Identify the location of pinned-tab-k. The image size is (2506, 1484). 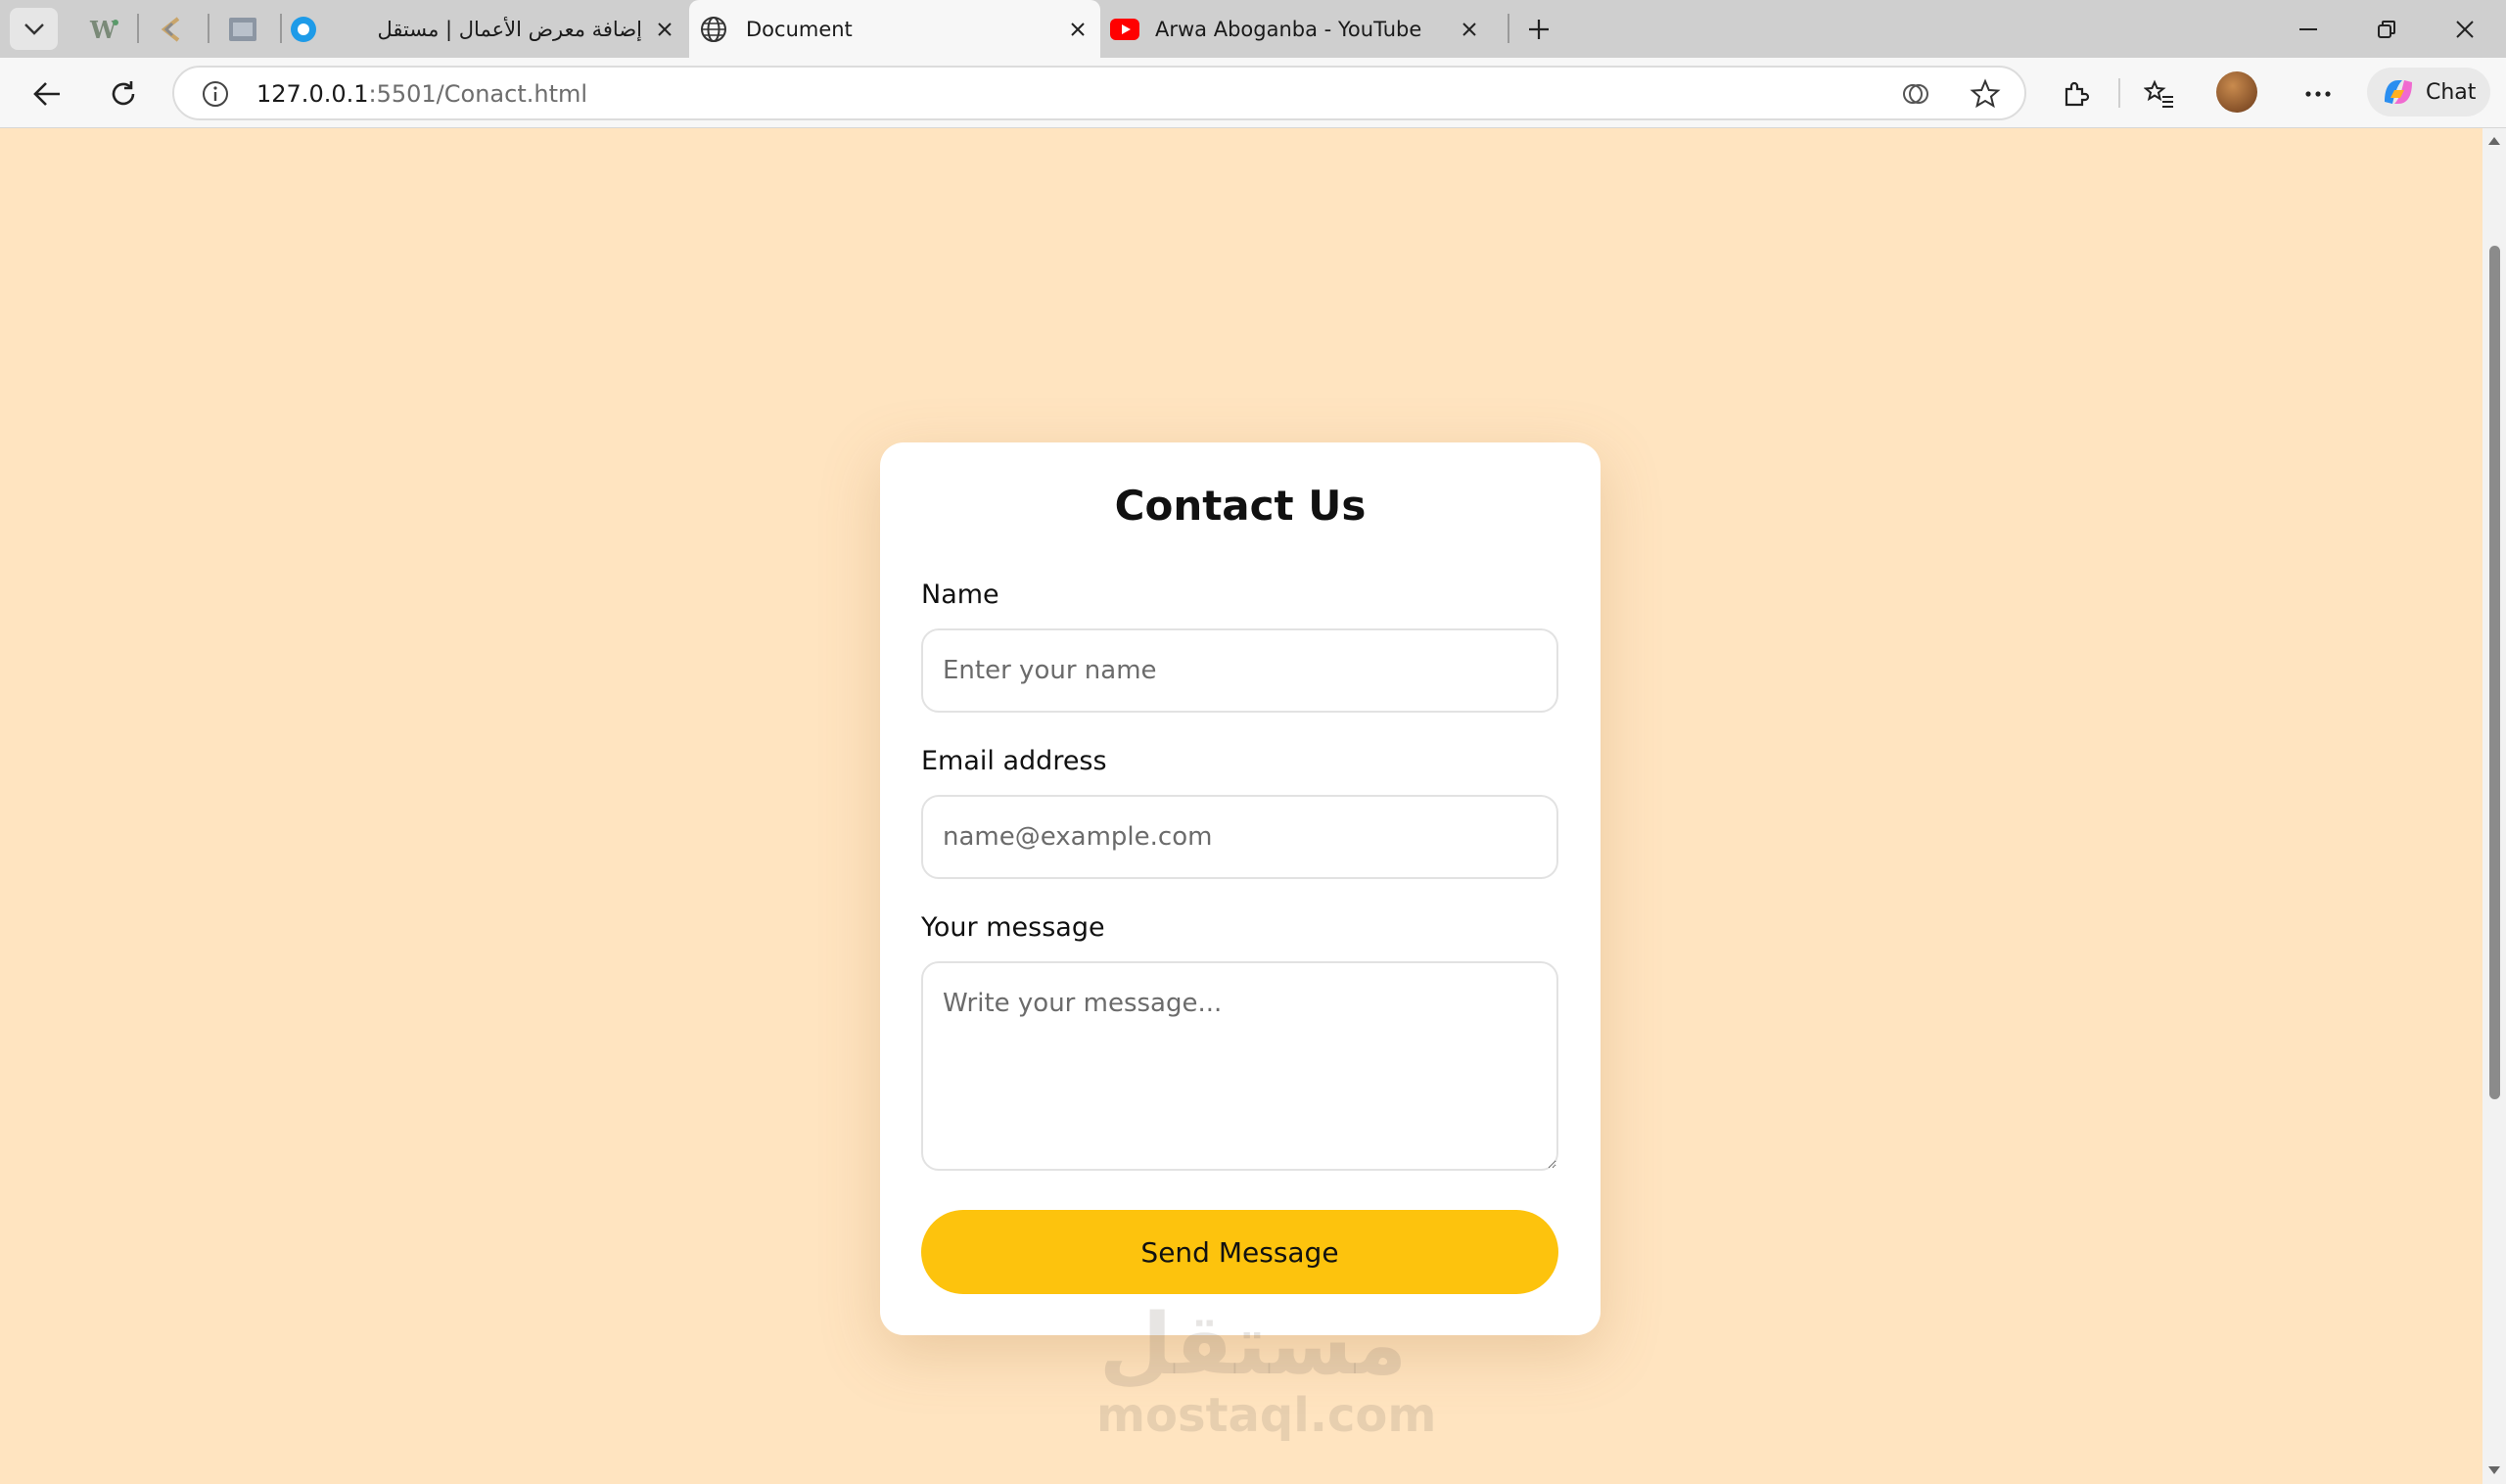
(170, 29).